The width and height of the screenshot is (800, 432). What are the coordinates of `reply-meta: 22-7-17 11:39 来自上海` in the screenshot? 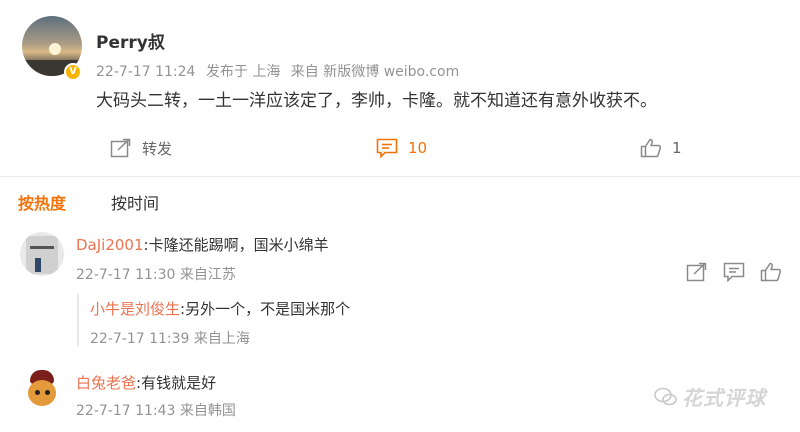 It's located at (170, 338).